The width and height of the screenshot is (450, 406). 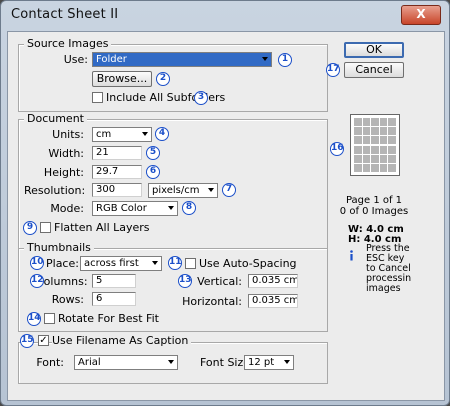 I want to click on include-subfolders-checkbox, so click(x=97, y=97).